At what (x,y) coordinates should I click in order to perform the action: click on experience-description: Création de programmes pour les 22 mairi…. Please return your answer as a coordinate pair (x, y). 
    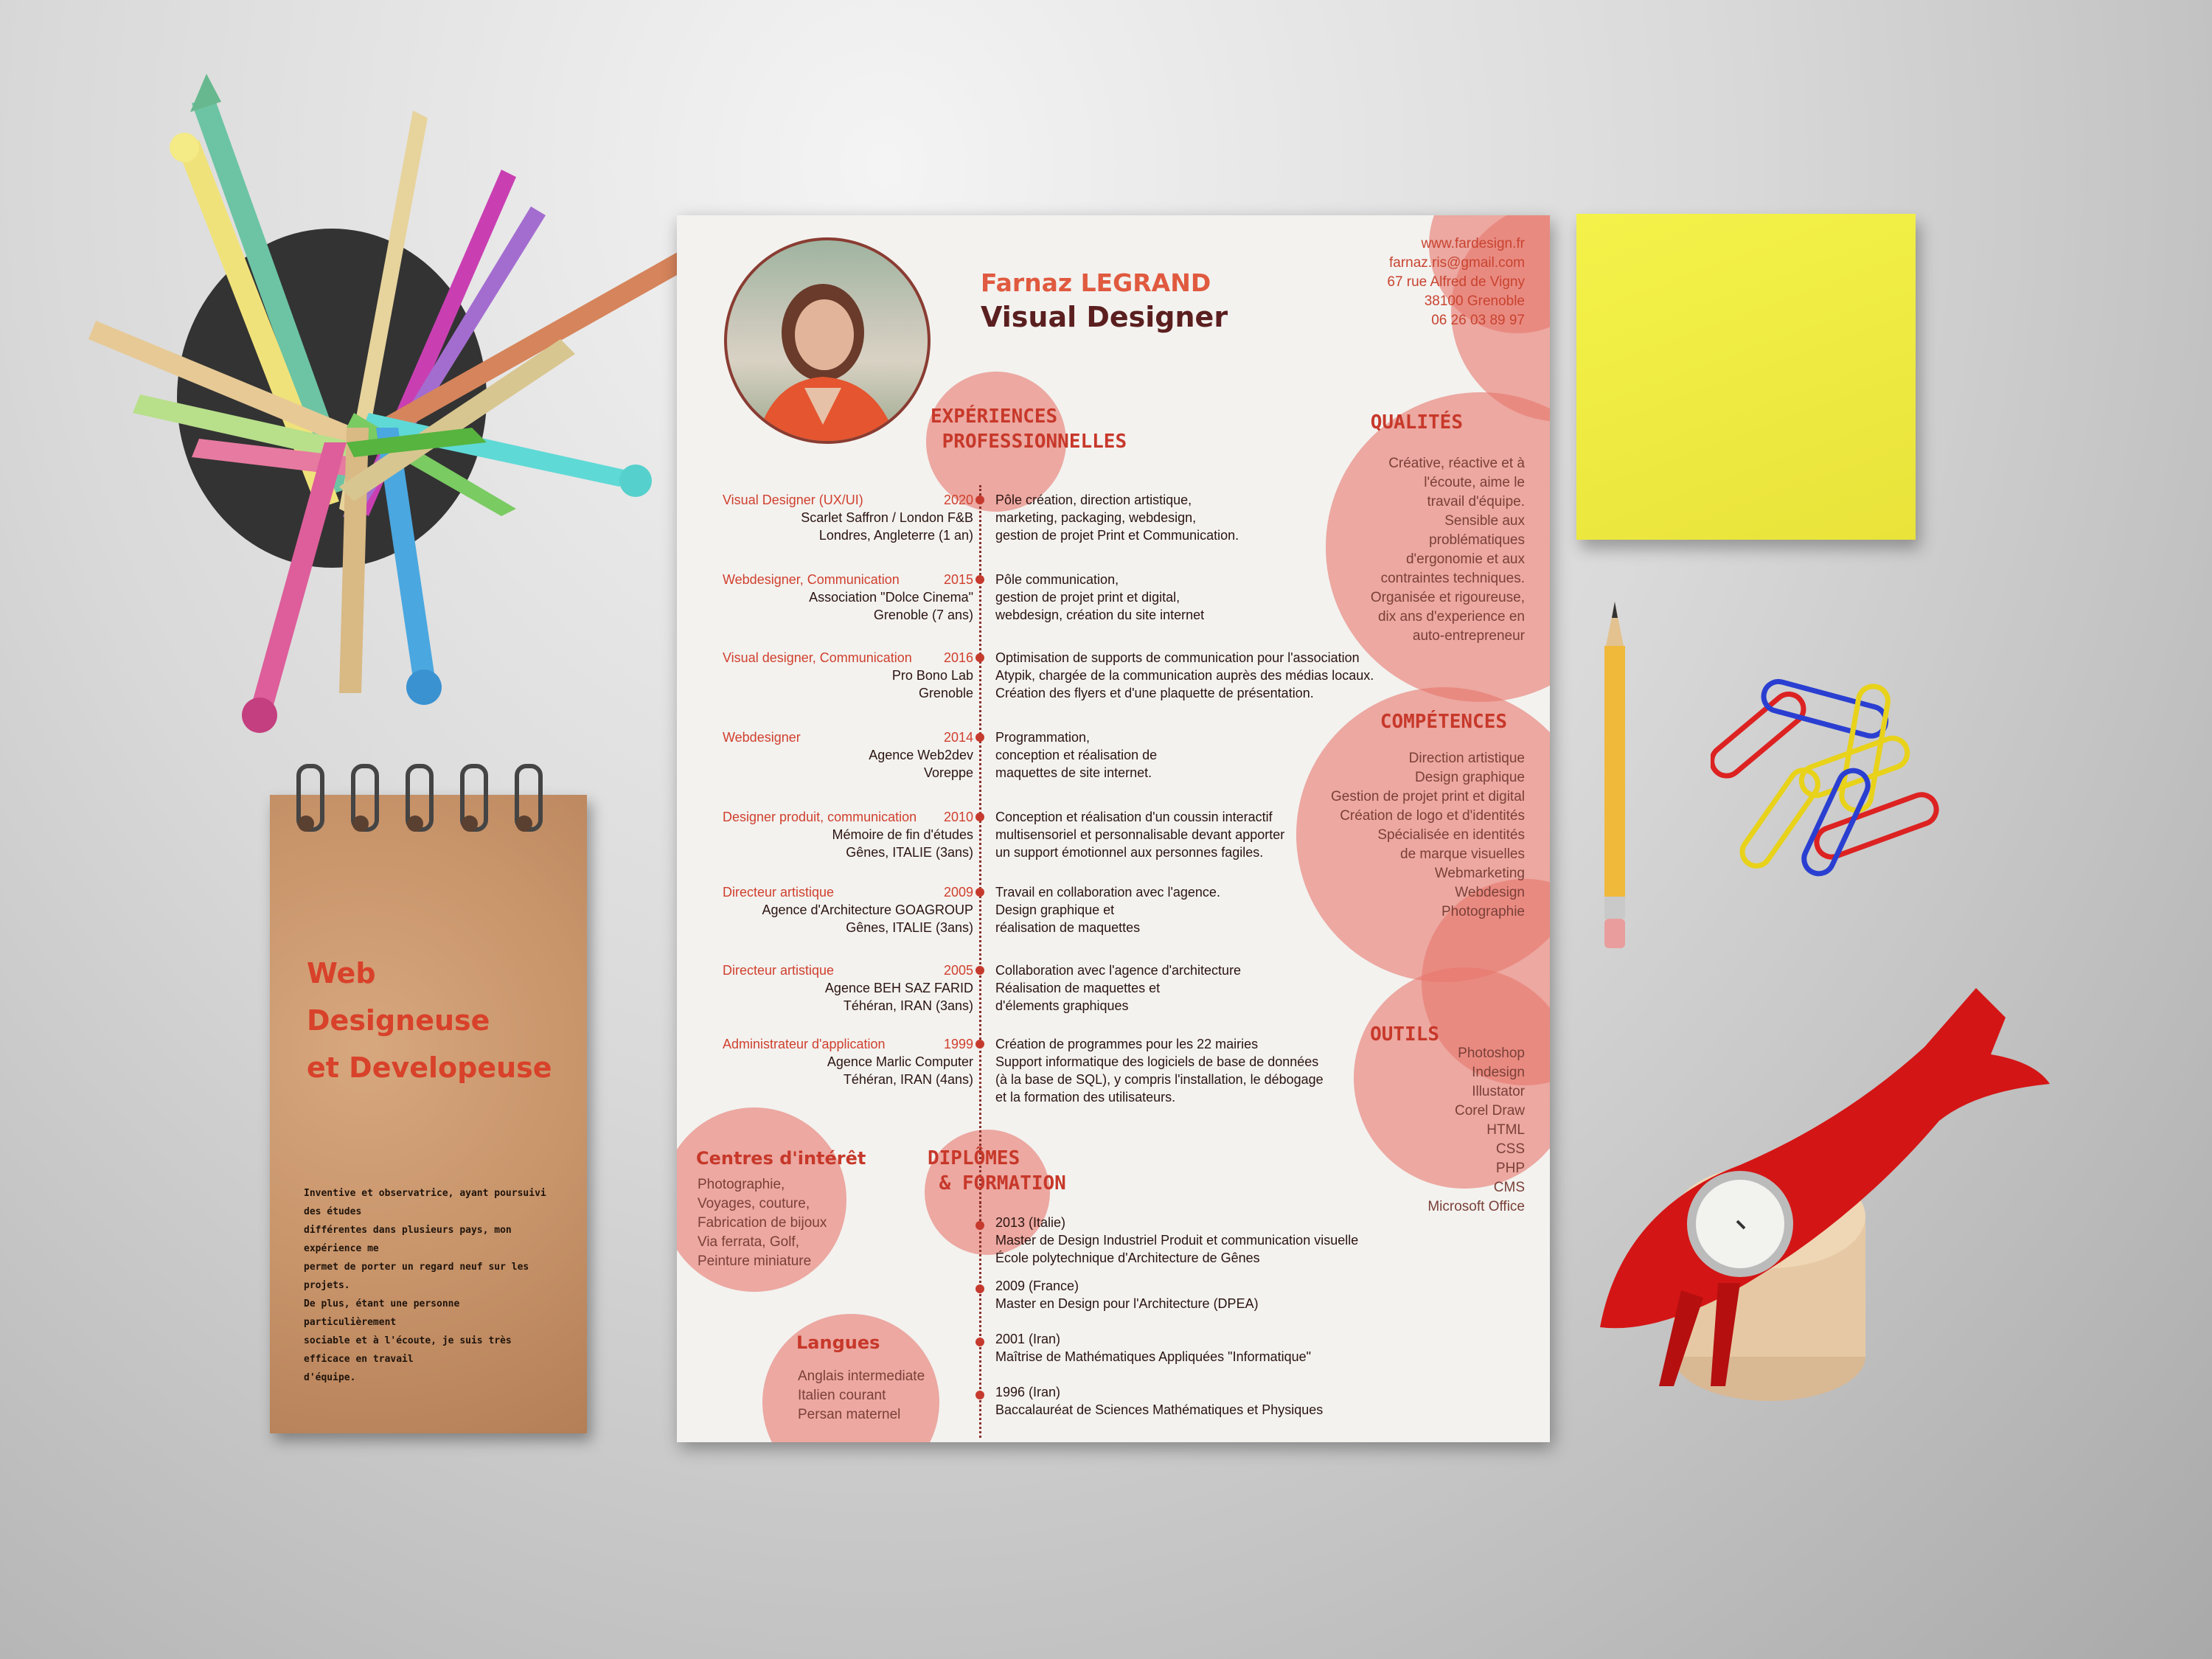
    Looking at the image, I should click on (1159, 1071).